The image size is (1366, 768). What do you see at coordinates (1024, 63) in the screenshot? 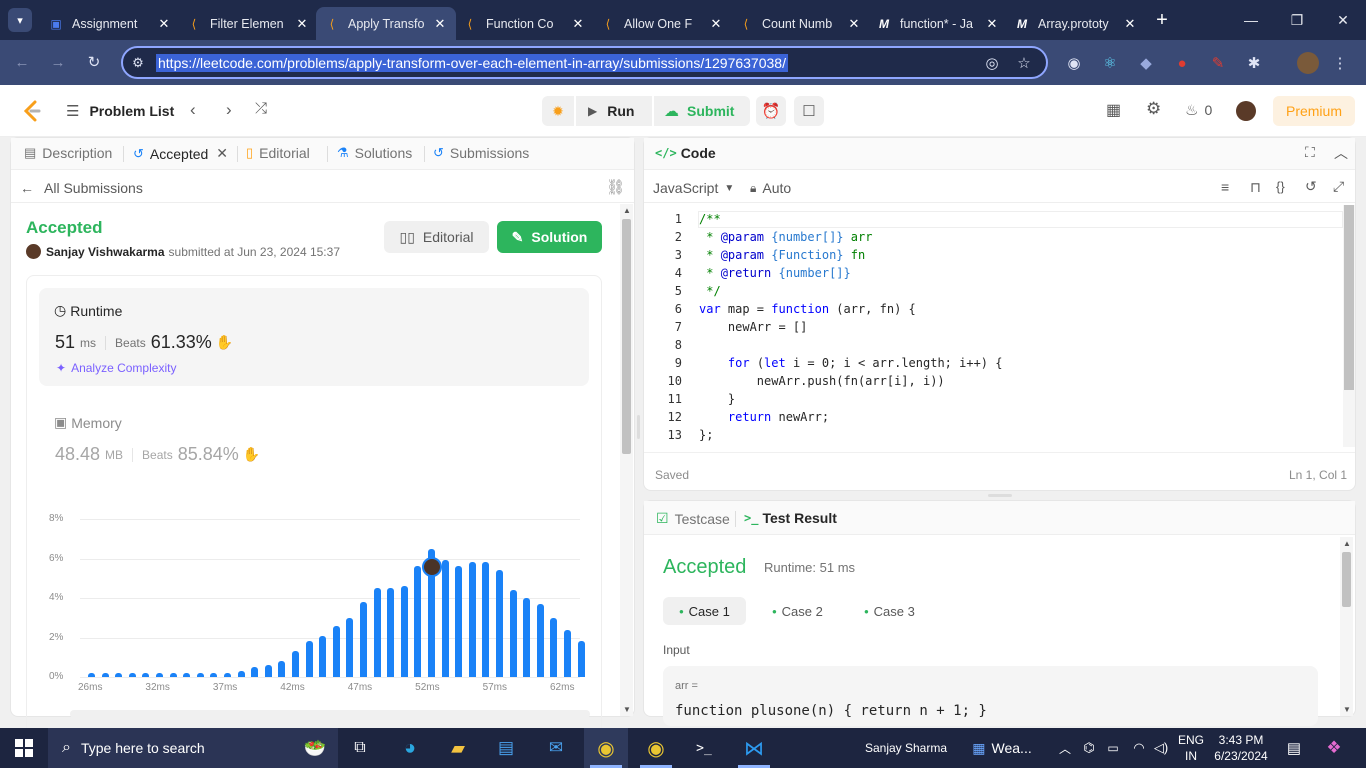
I see `bookmark-star-icon: ☆` at bounding box center [1024, 63].